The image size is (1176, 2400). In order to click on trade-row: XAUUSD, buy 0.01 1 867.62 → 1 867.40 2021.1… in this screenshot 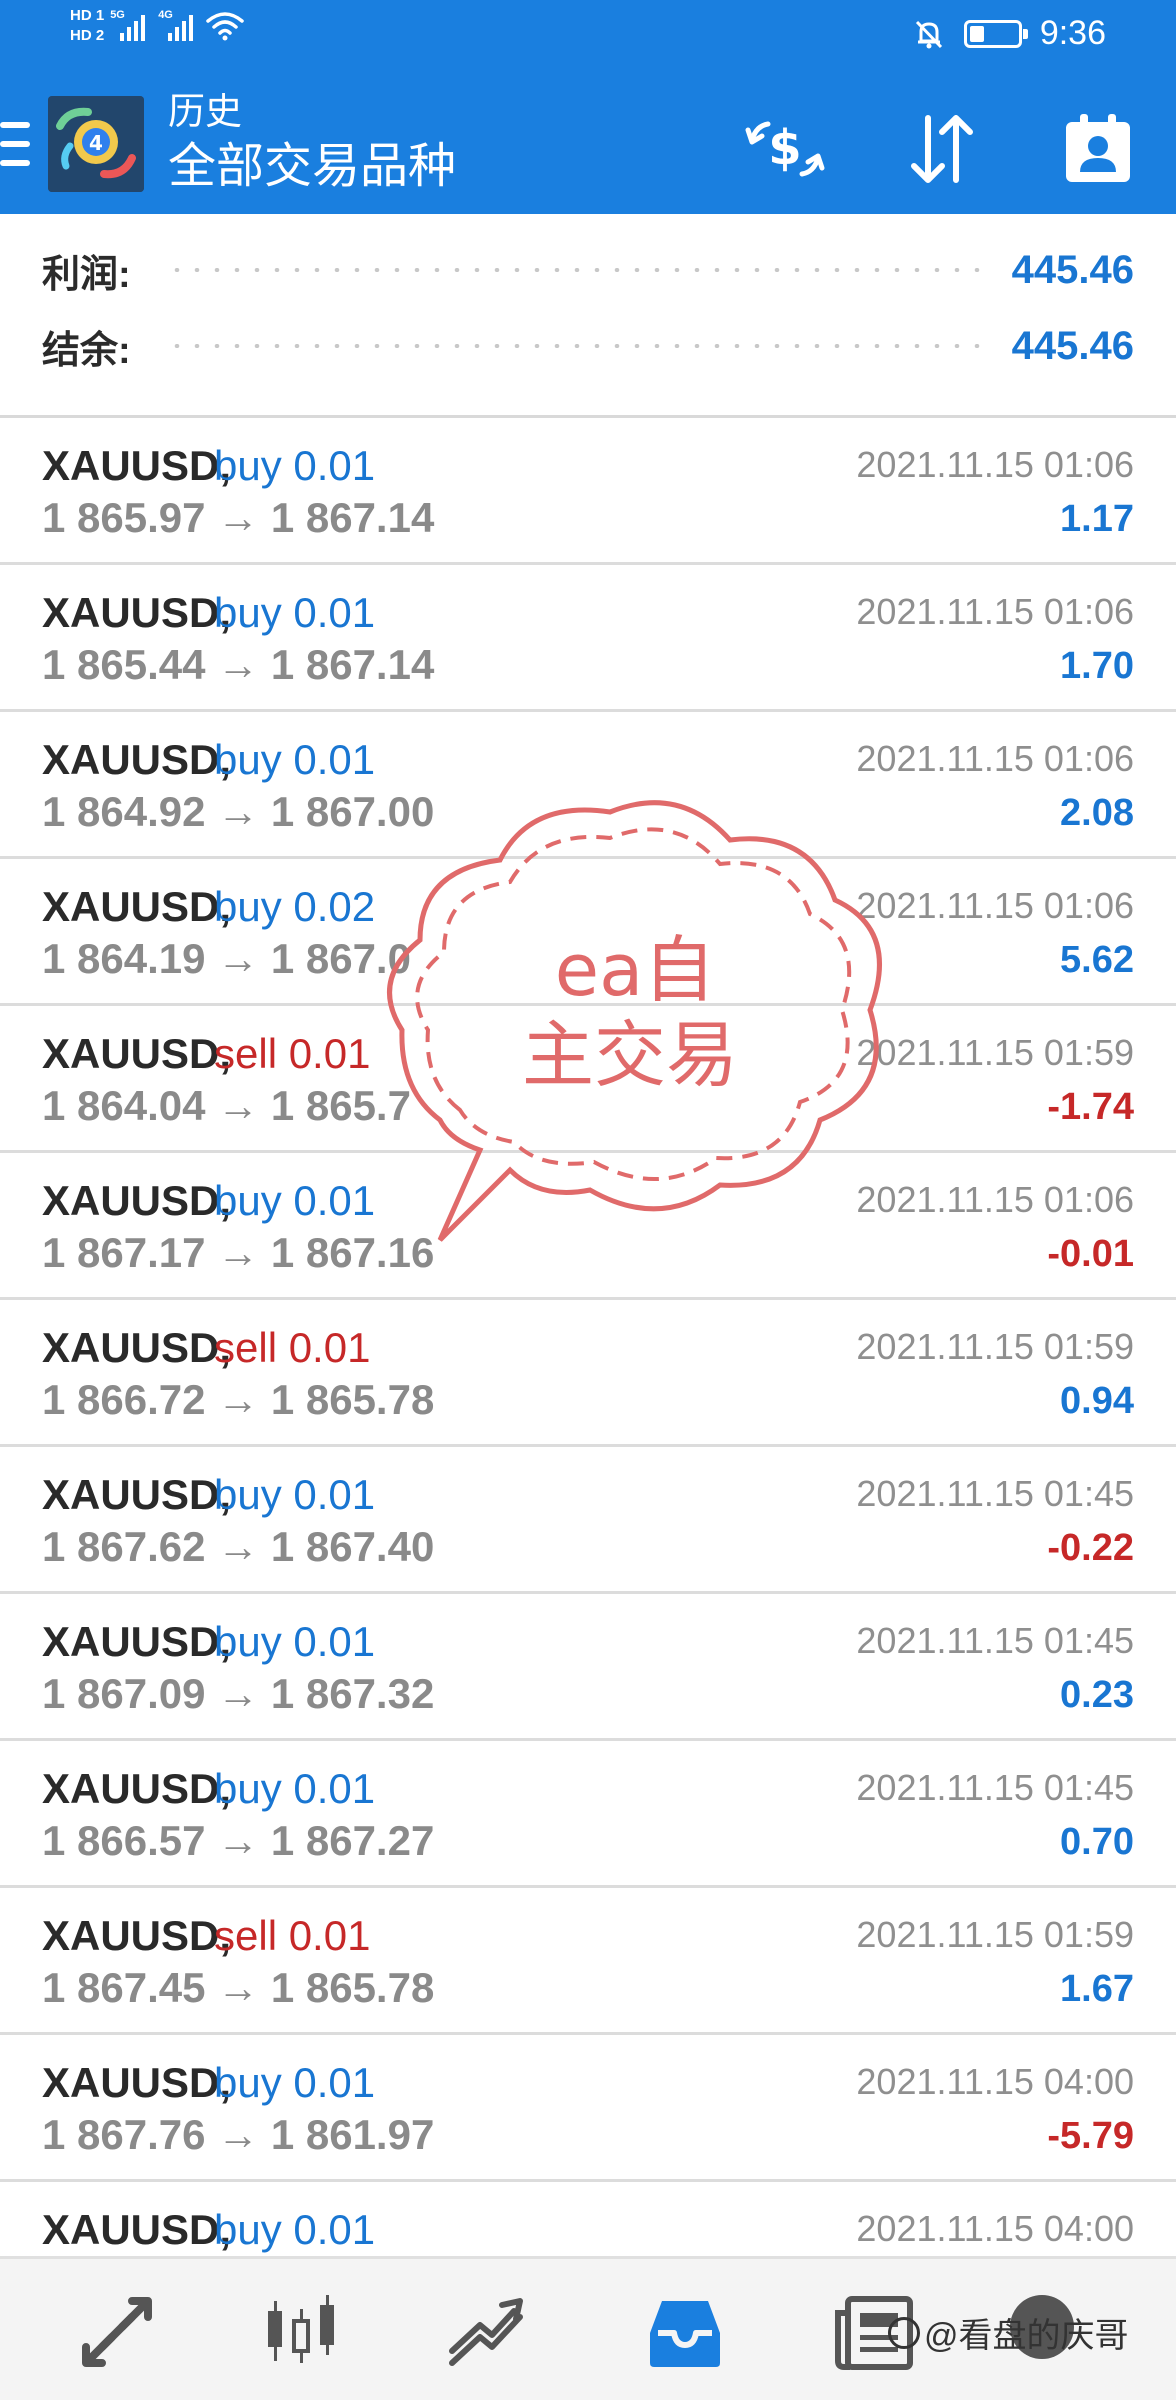, I will do `click(588, 1520)`.